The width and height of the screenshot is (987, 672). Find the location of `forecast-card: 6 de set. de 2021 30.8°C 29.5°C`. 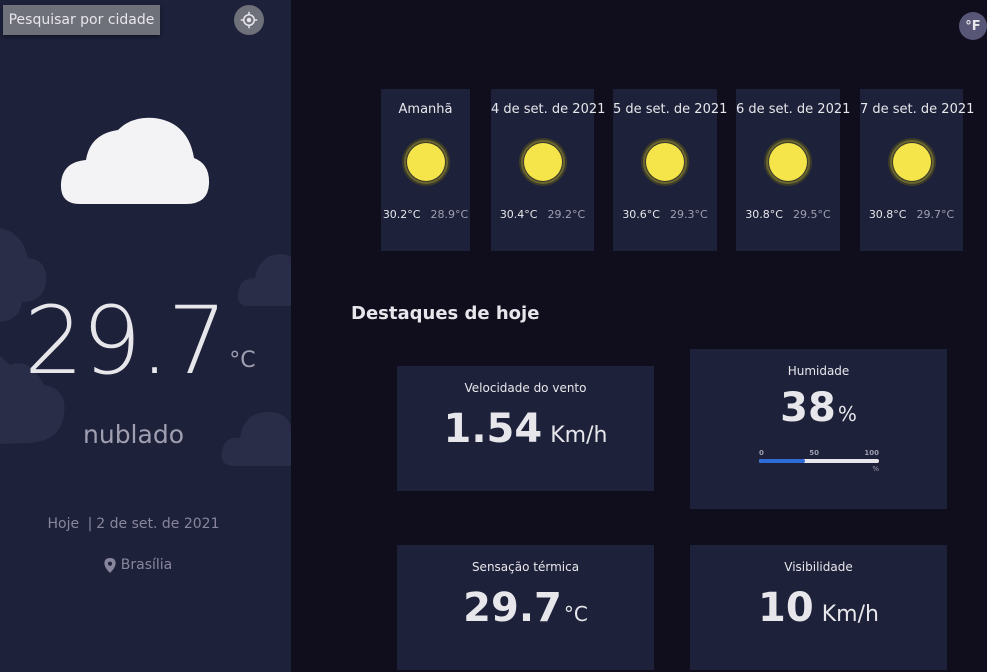

forecast-card: 6 de set. de 2021 30.8°C 29.5°C is located at coordinates (793, 170).